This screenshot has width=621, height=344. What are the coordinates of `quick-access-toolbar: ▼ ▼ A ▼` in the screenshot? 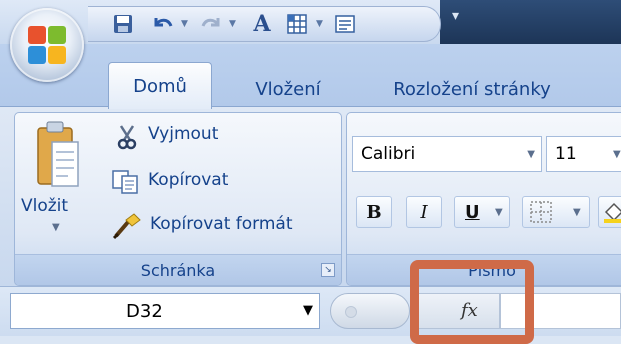 It's located at (264, 24).